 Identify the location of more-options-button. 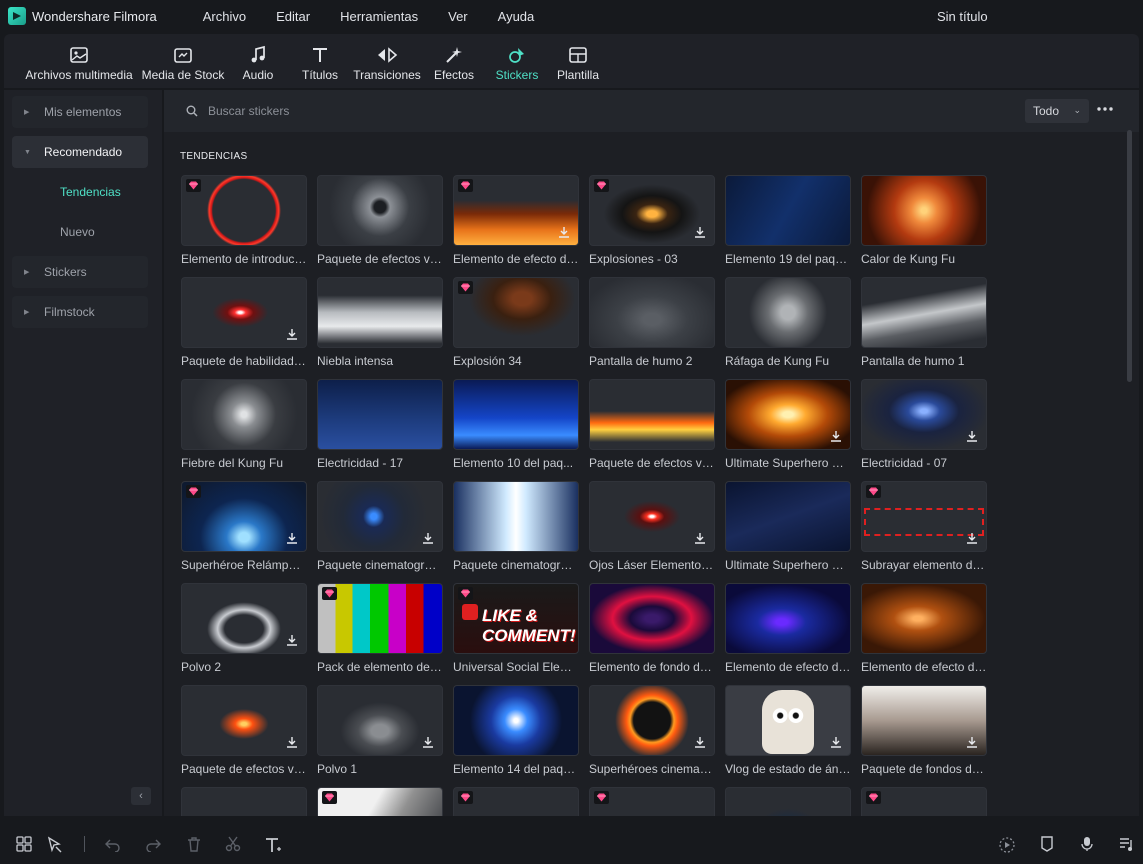
(1106, 110).